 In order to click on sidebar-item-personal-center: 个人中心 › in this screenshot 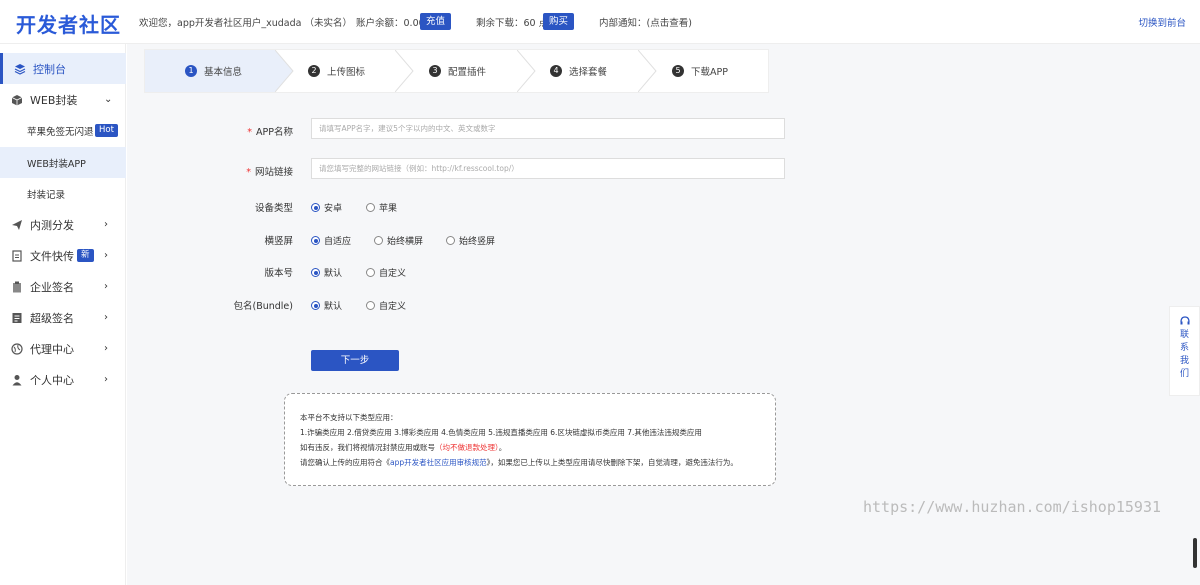, I will do `click(63, 379)`.